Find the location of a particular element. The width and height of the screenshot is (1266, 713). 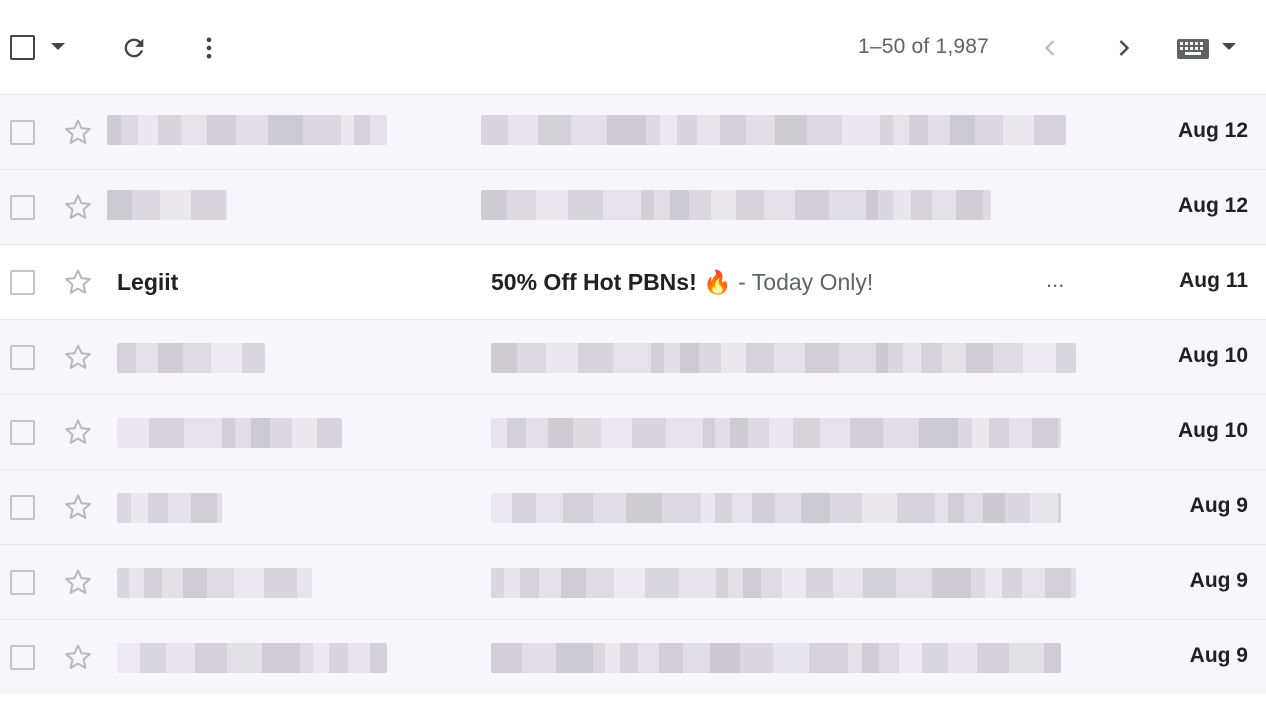

more-vert-icon is located at coordinates (209, 48).